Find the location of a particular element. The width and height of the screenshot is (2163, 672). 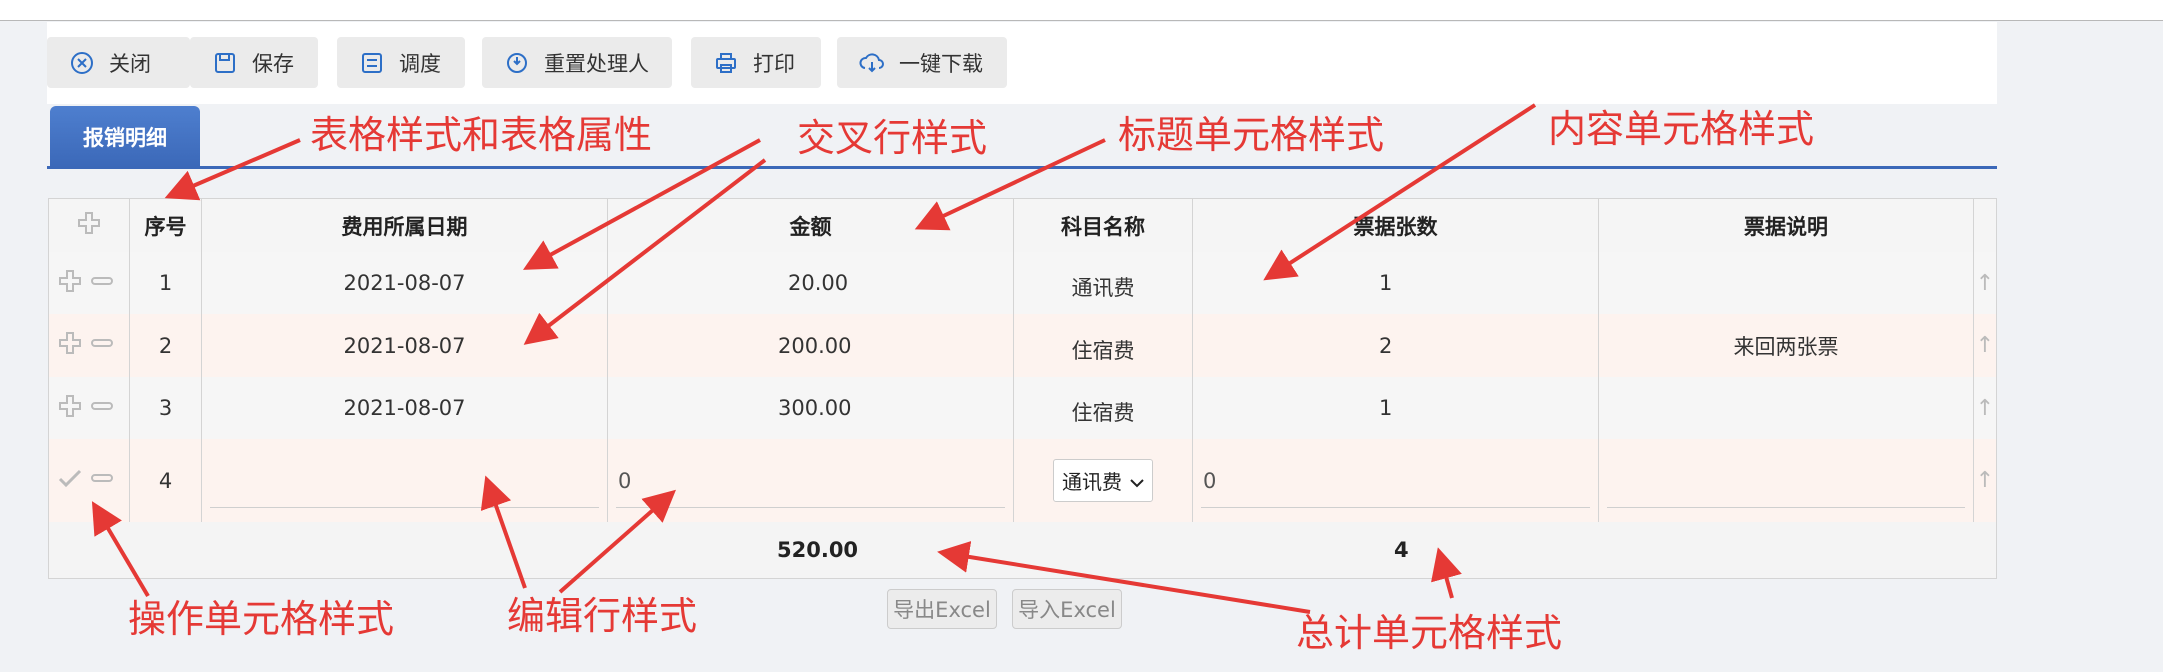

totals-row: 520.00 4 is located at coordinates (1022, 550).